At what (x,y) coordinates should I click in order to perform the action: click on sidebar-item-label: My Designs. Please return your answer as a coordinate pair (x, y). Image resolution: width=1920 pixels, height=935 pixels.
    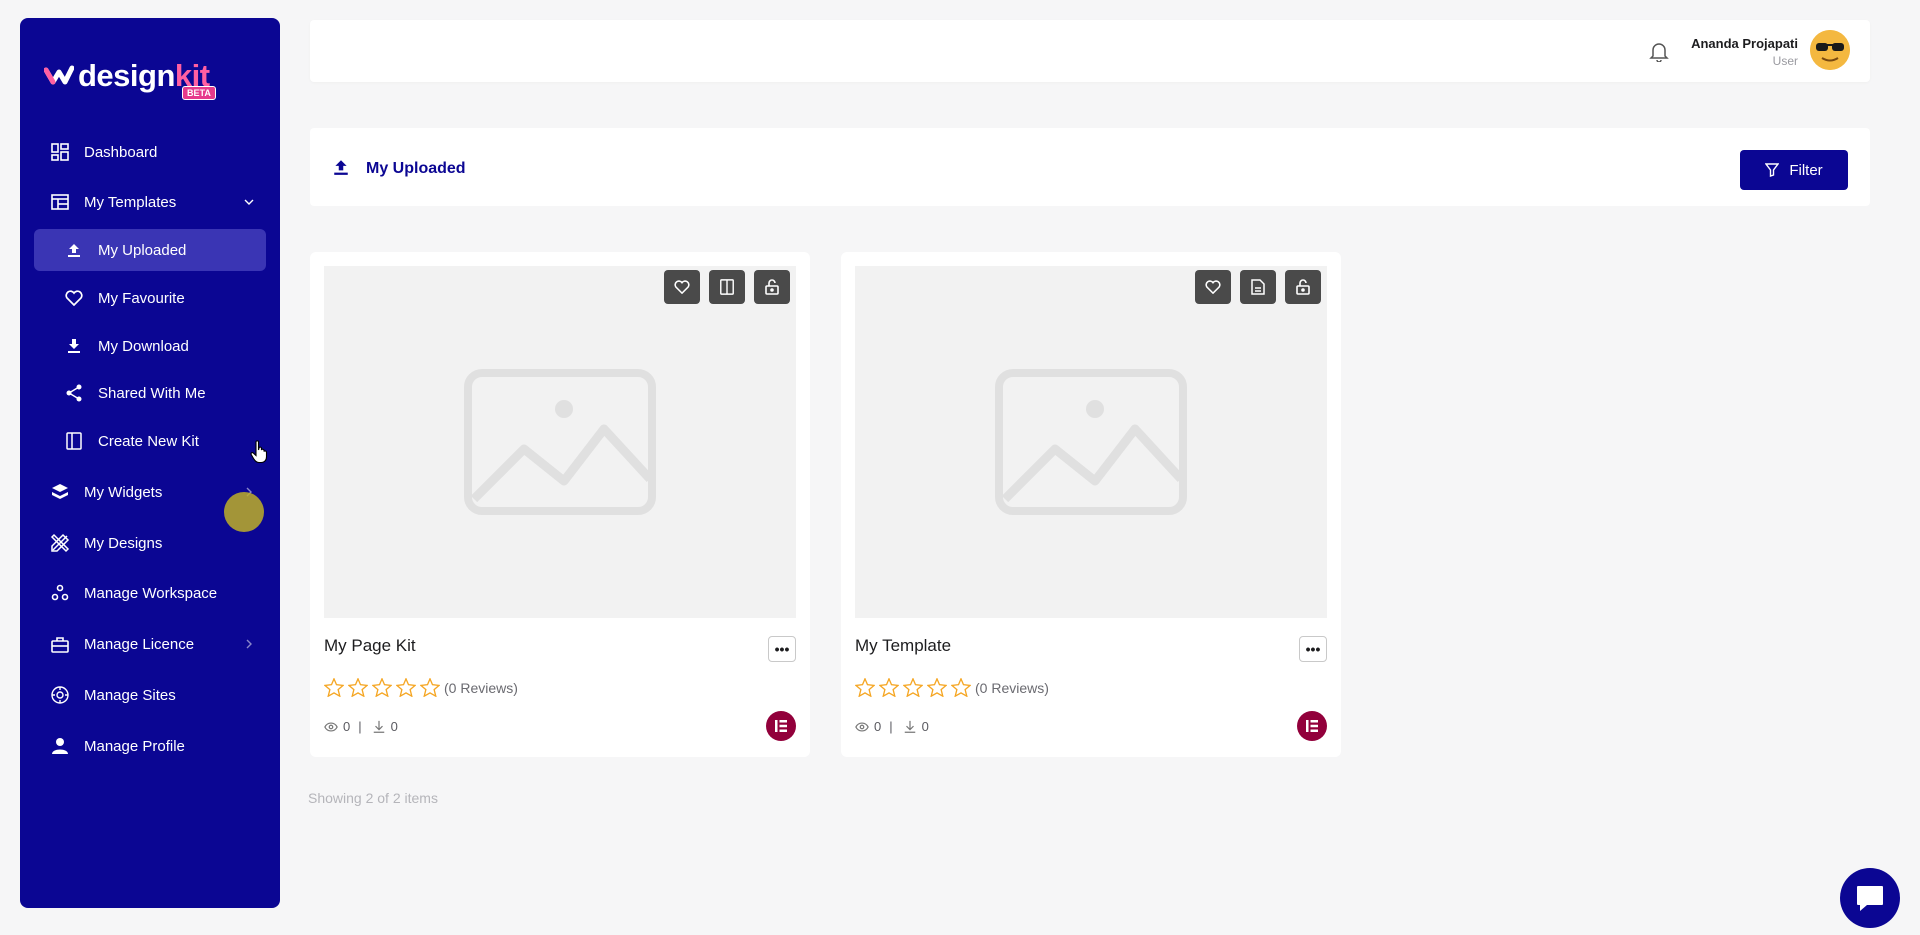
    Looking at the image, I should click on (123, 543).